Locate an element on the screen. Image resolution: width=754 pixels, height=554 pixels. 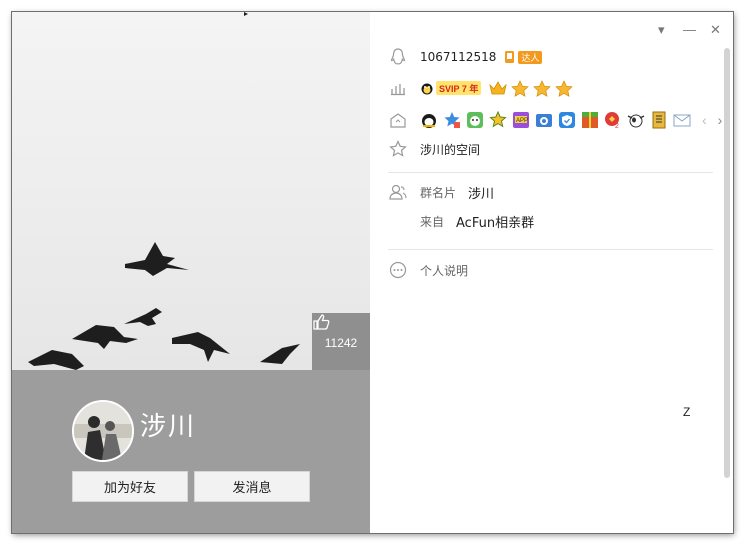
star-outline-icon is located at coordinates (398, 149).